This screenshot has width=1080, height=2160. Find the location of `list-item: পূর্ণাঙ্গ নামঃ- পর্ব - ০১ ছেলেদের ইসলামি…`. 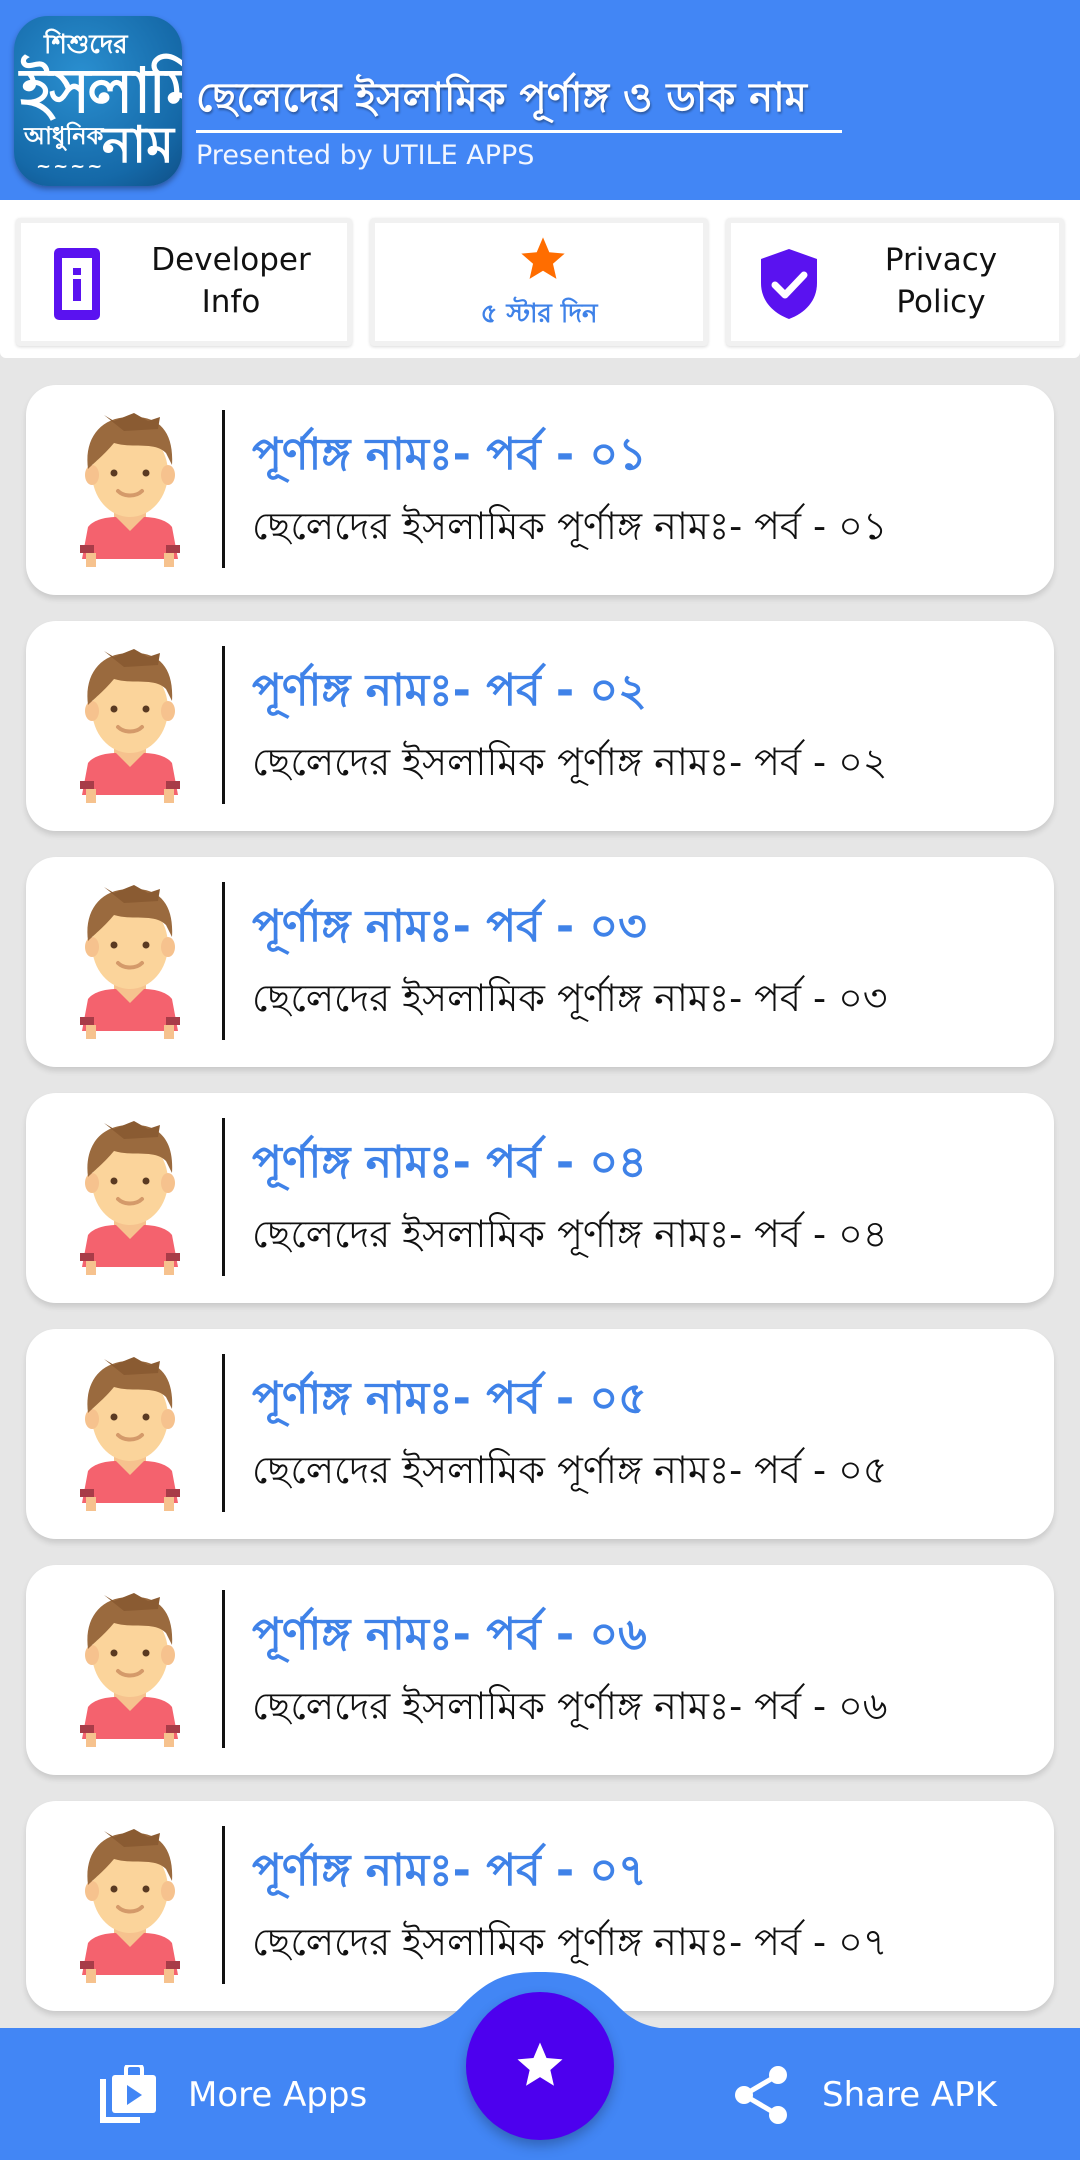

list-item: পূর্ণাঙ্গ নামঃ- পর্ব - ০১ ছেলেদের ইসলামি… is located at coordinates (540, 490).